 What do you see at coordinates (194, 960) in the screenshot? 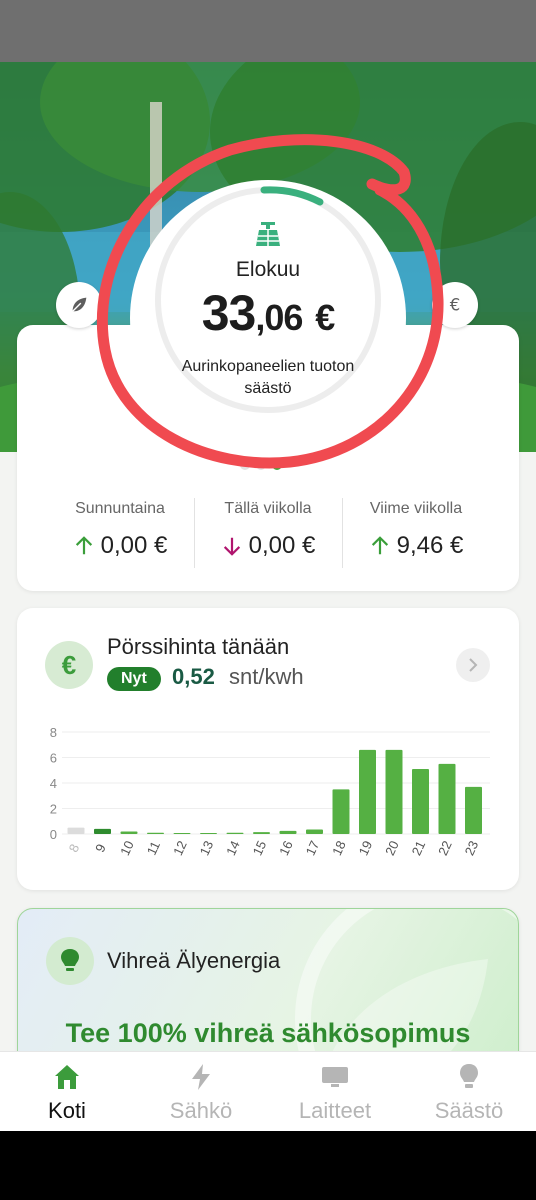
I see `green-energy-title: Vihreä Älyenergia` at bounding box center [194, 960].